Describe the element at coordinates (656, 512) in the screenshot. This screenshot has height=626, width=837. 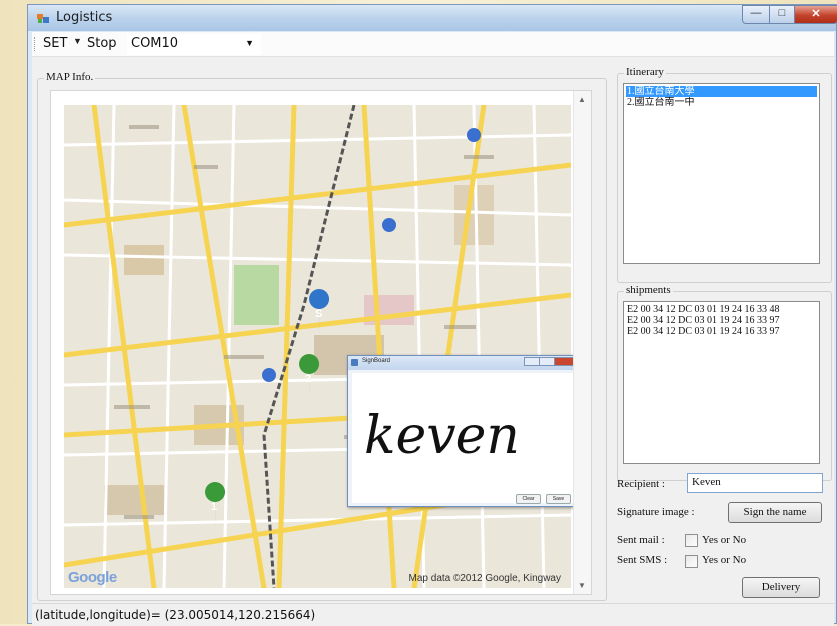
I see `signature-image-label: Signature image :` at that location.